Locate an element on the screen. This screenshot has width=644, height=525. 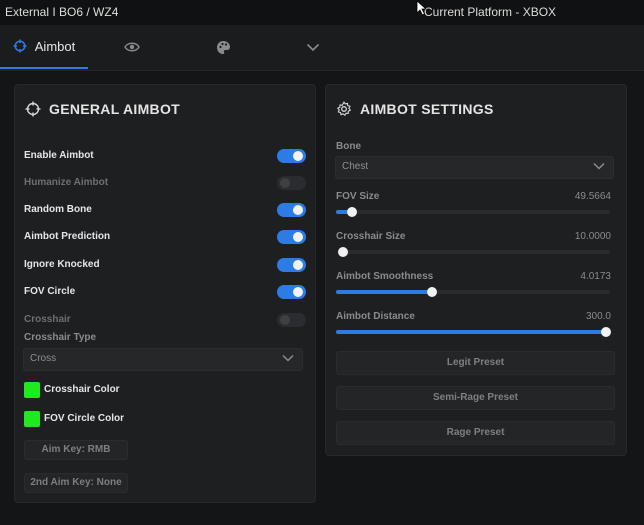
second-aim-key-button: 2nd Aim Key: None is located at coordinates (76, 483).